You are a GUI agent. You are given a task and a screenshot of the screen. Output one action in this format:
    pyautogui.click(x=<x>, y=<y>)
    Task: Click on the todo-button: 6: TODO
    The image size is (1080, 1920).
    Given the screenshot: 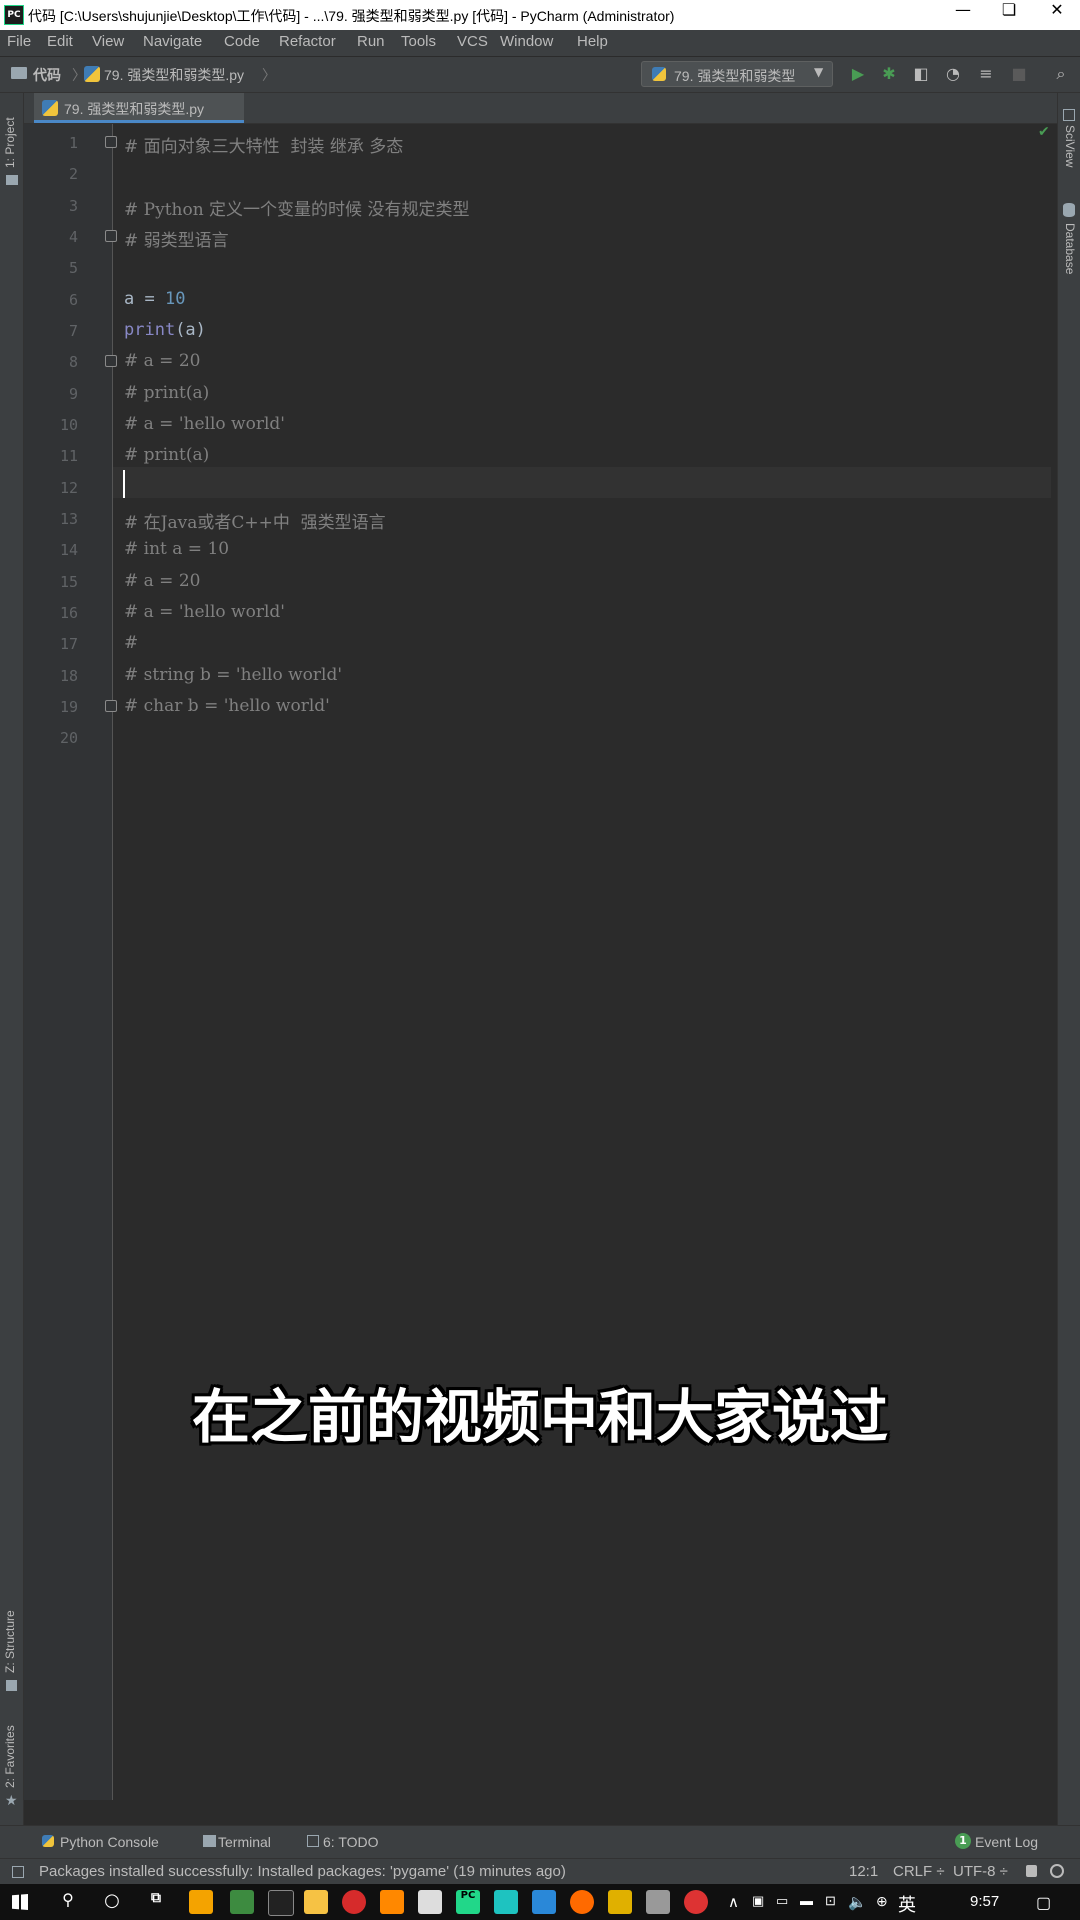 What is the action you would take?
    pyautogui.click(x=351, y=1842)
    